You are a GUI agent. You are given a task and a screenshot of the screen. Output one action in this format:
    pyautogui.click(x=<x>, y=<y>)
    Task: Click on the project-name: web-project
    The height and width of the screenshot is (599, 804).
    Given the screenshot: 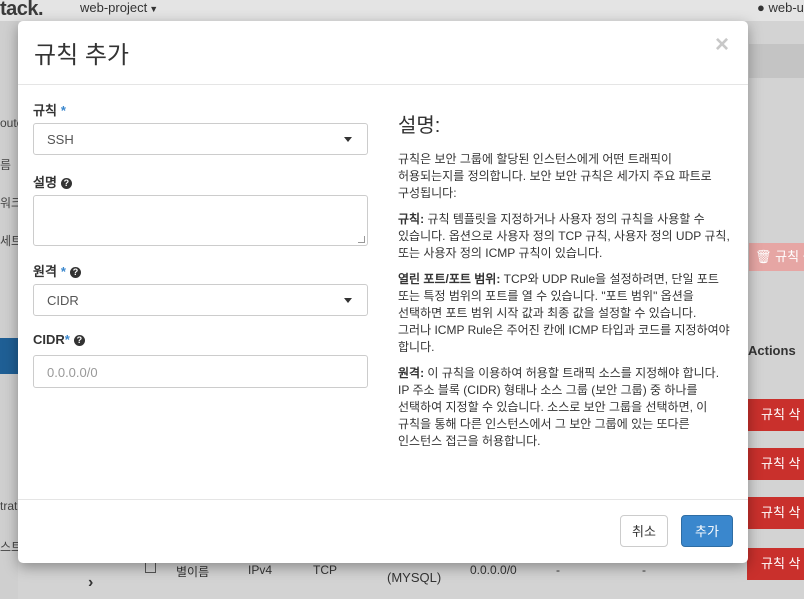 What is the action you would take?
    pyautogui.click(x=114, y=7)
    